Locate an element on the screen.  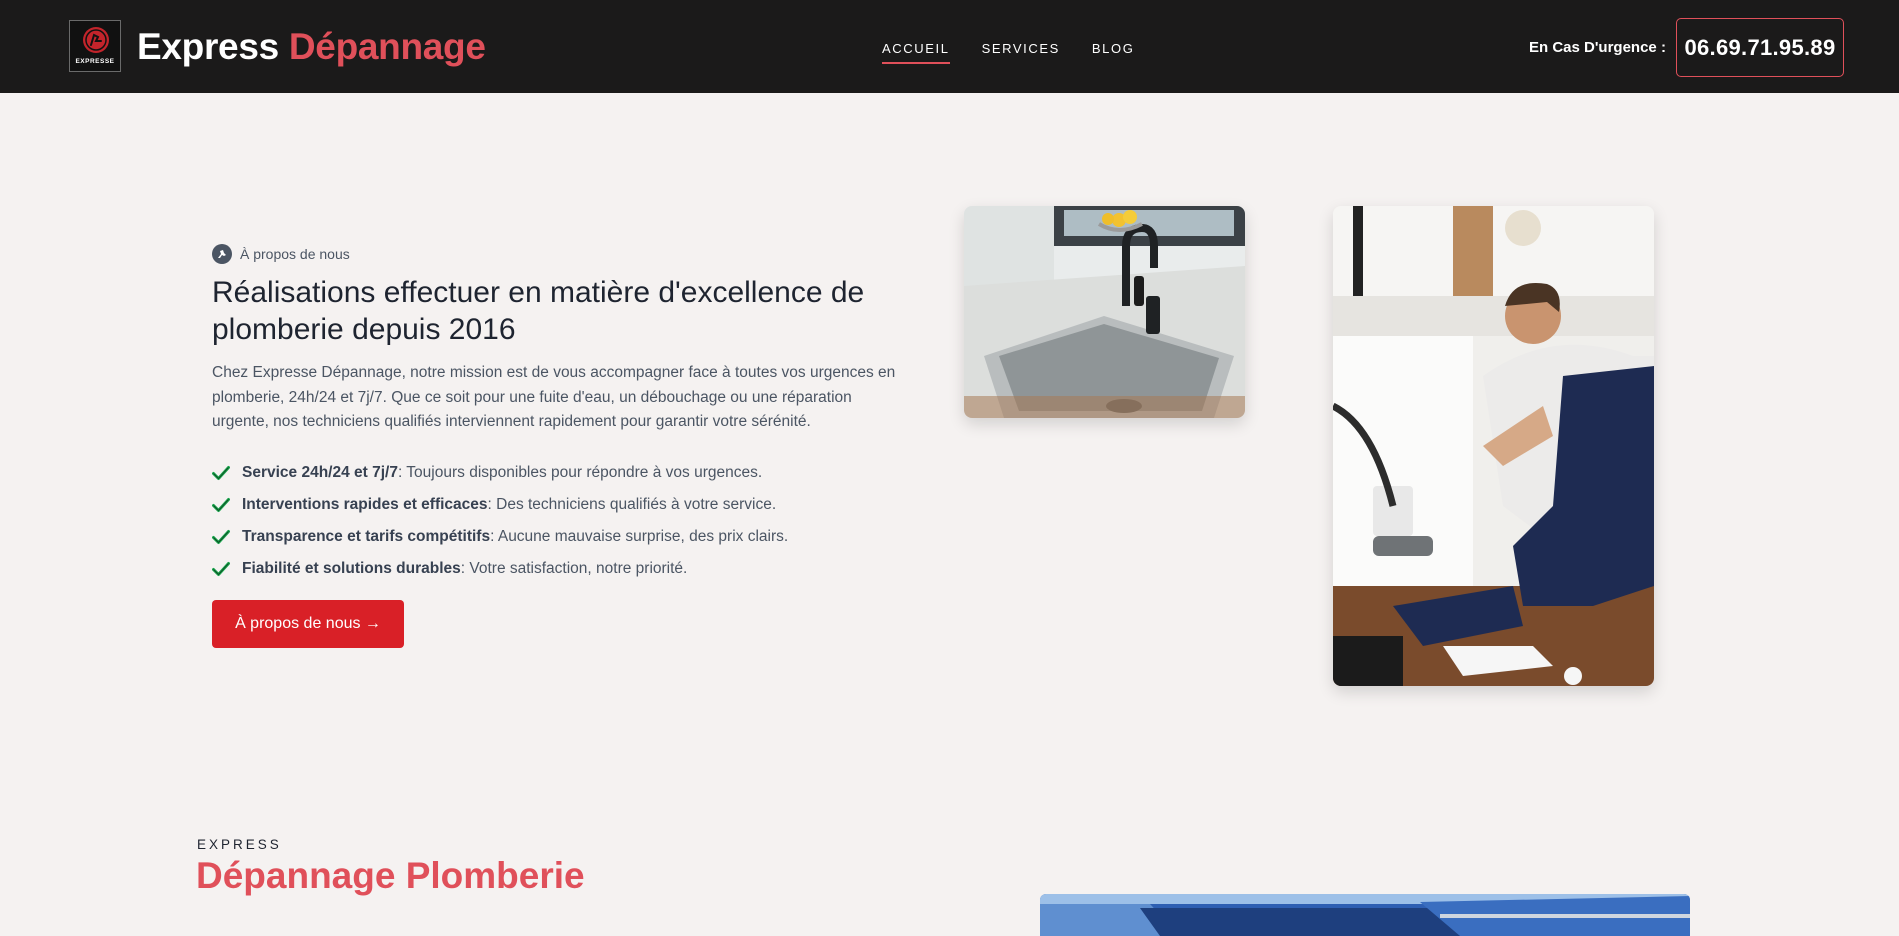
nav-services: SERVICES is located at coordinates (1021, 52).